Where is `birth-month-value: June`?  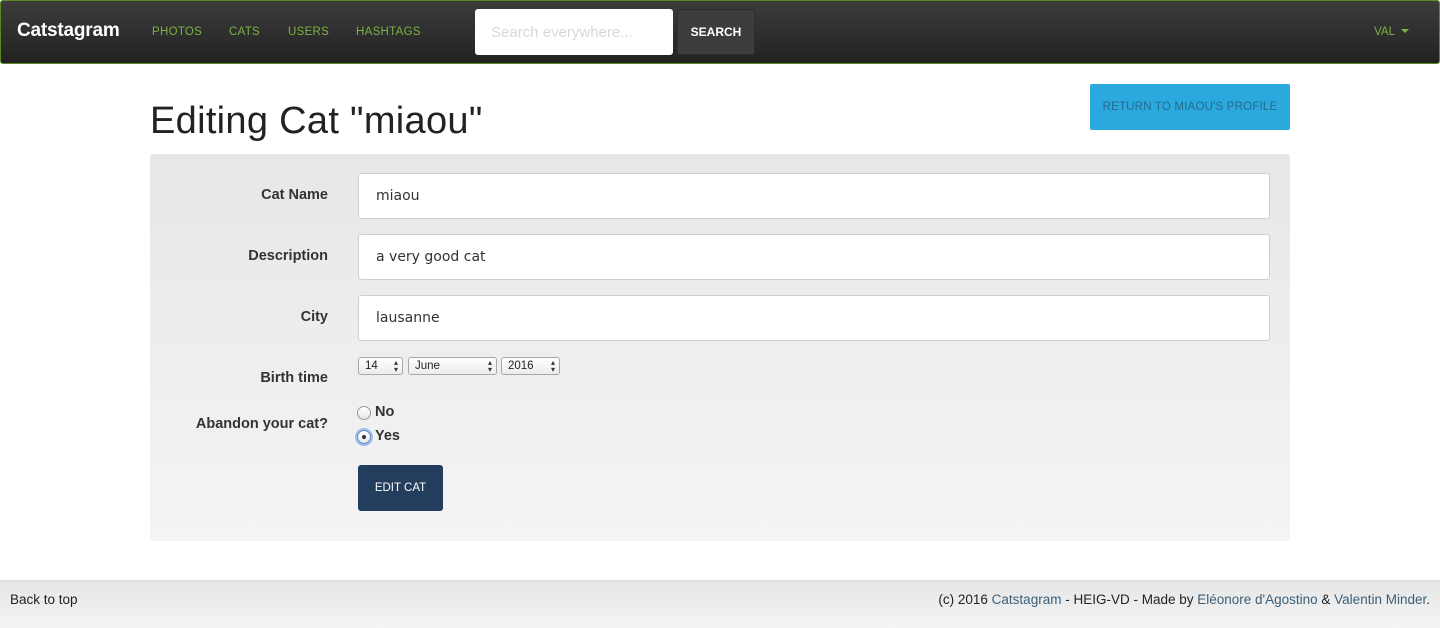
birth-month-value: June is located at coordinates (427, 366).